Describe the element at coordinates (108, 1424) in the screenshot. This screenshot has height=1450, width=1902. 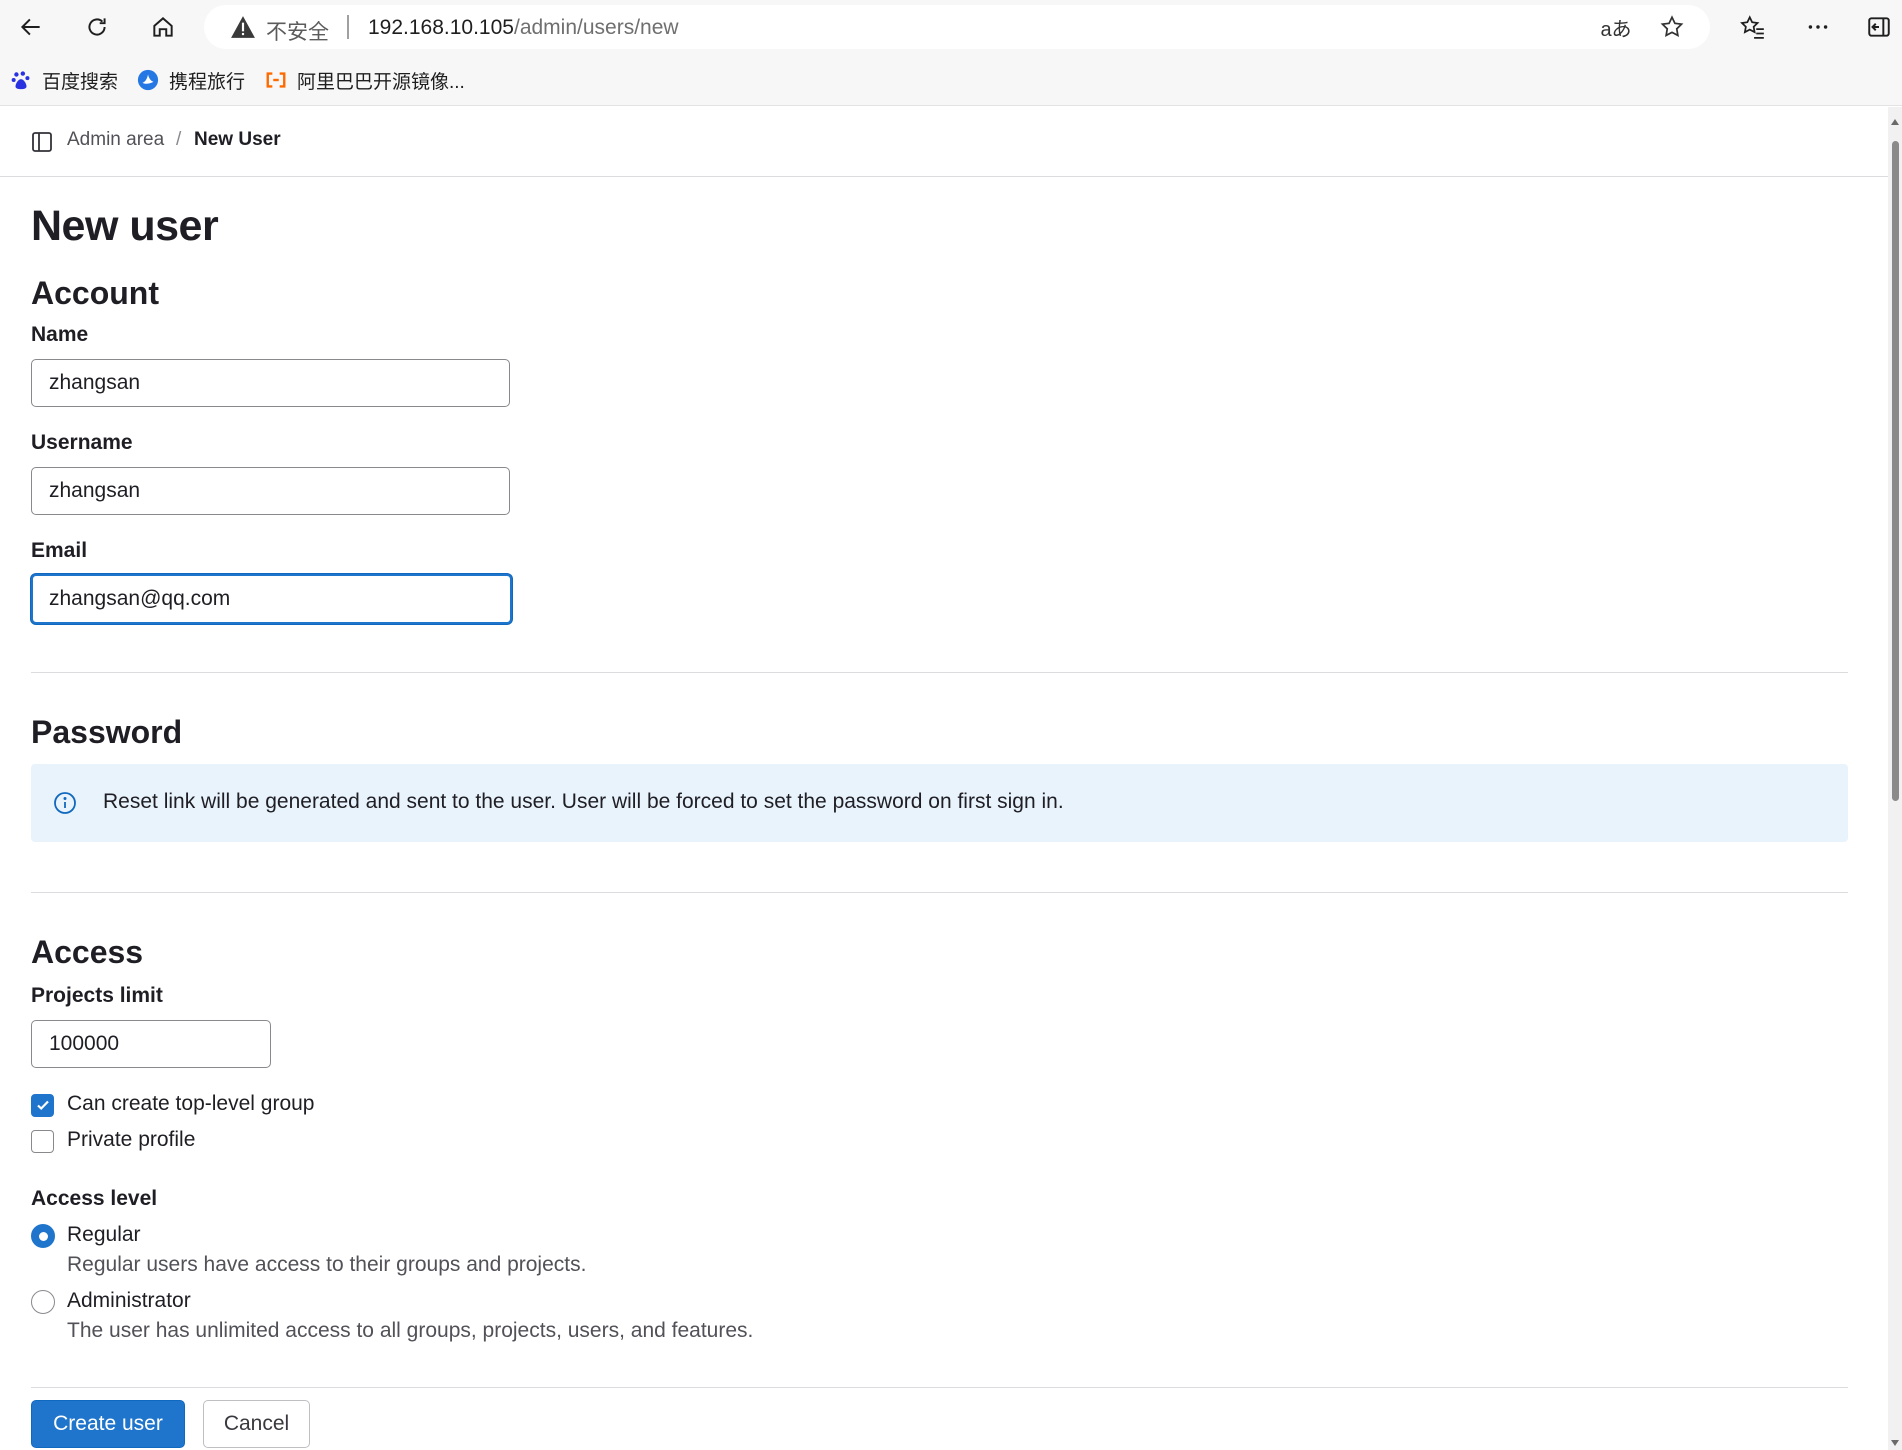
I see `create-user-button: Create user` at that location.